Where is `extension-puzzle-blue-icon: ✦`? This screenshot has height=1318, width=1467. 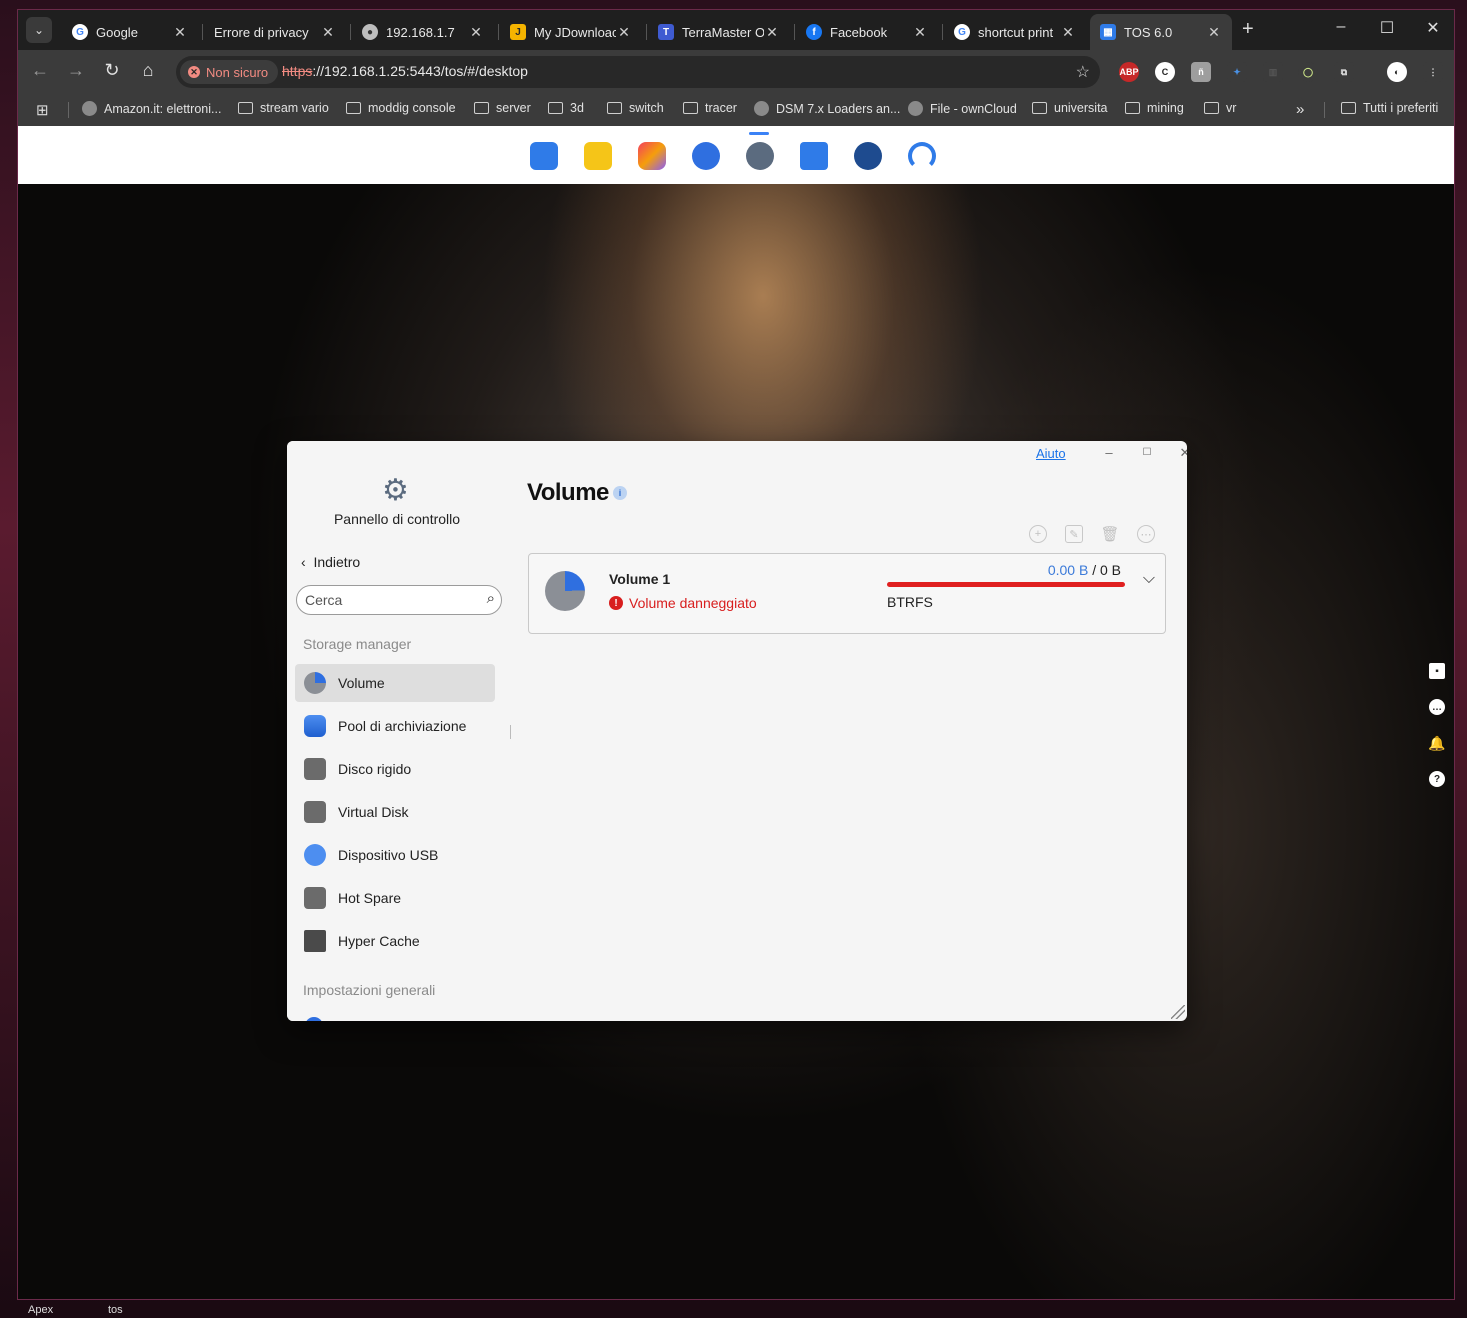
extension-puzzle-blue-icon: ✦ is located at coordinates (1237, 72).